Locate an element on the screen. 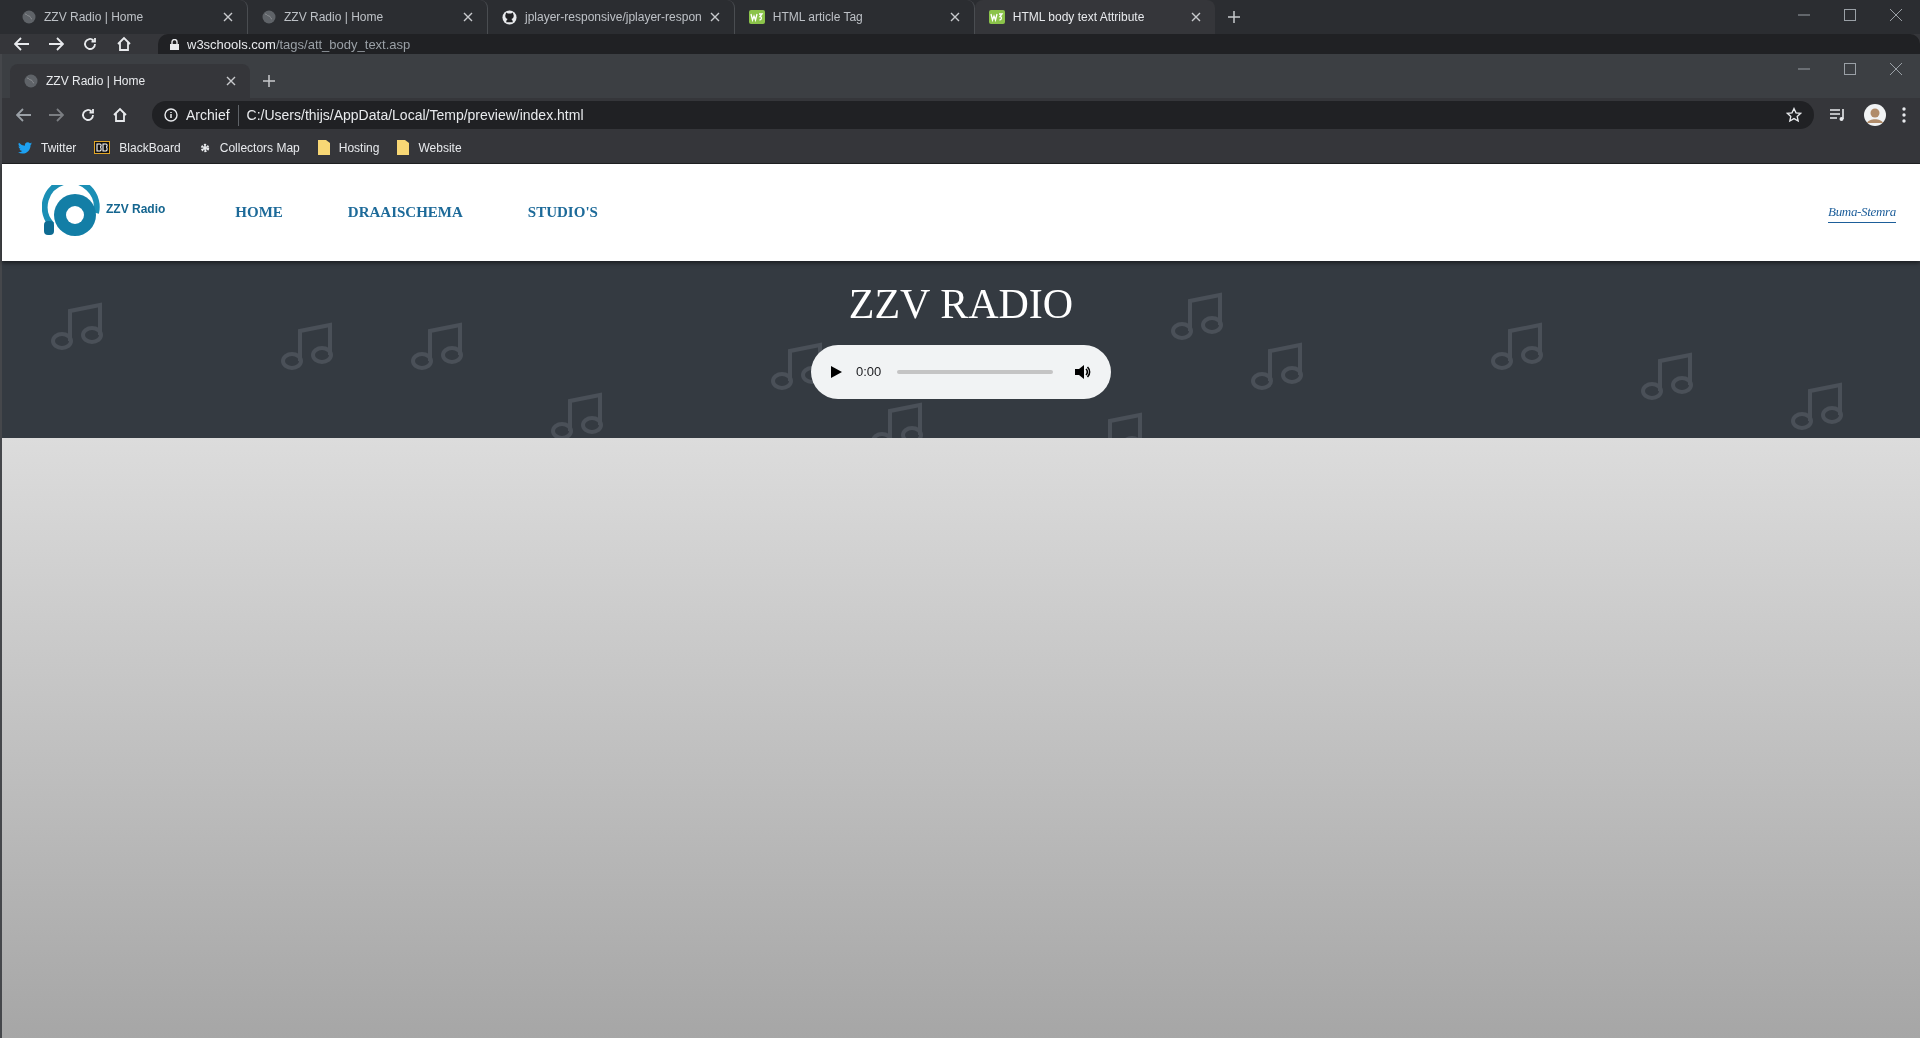 The image size is (1920, 1038). bookmark: Hosting is located at coordinates (348, 147).